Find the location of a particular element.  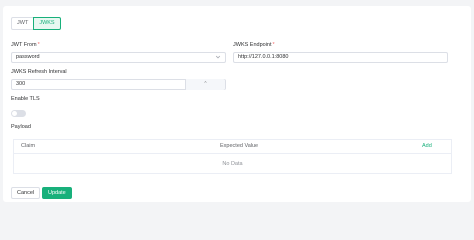

jwks-endpoint-value: http://127.0.0.1:8080 is located at coordinates (263, 57).